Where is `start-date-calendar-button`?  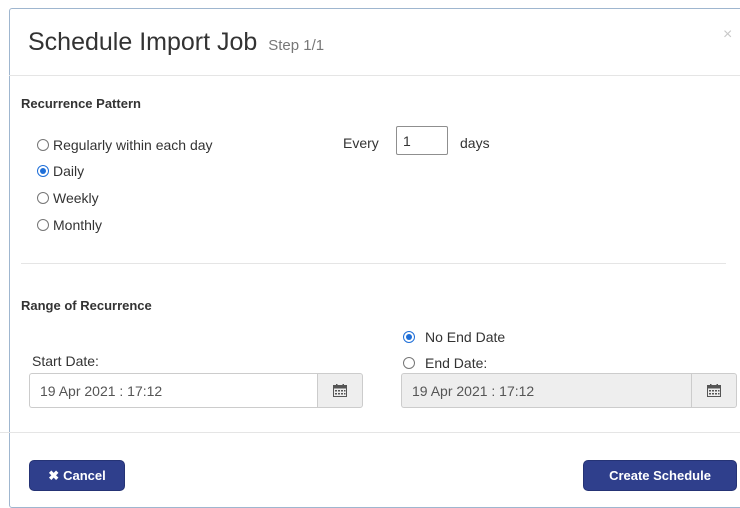
start-date-calendar-button is located at coordinates (340, 390).